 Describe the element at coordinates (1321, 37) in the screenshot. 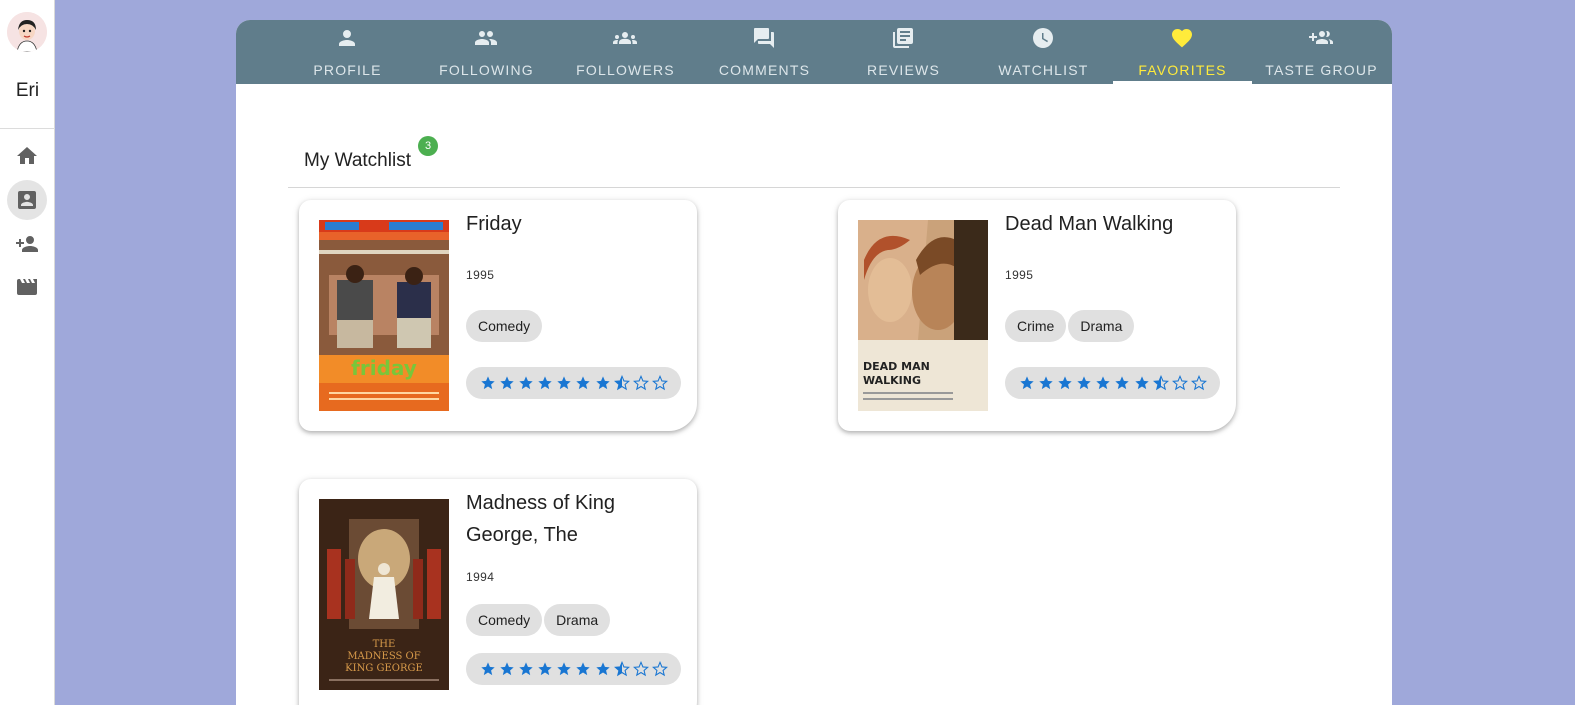

I see `group-add-icon` at that location.